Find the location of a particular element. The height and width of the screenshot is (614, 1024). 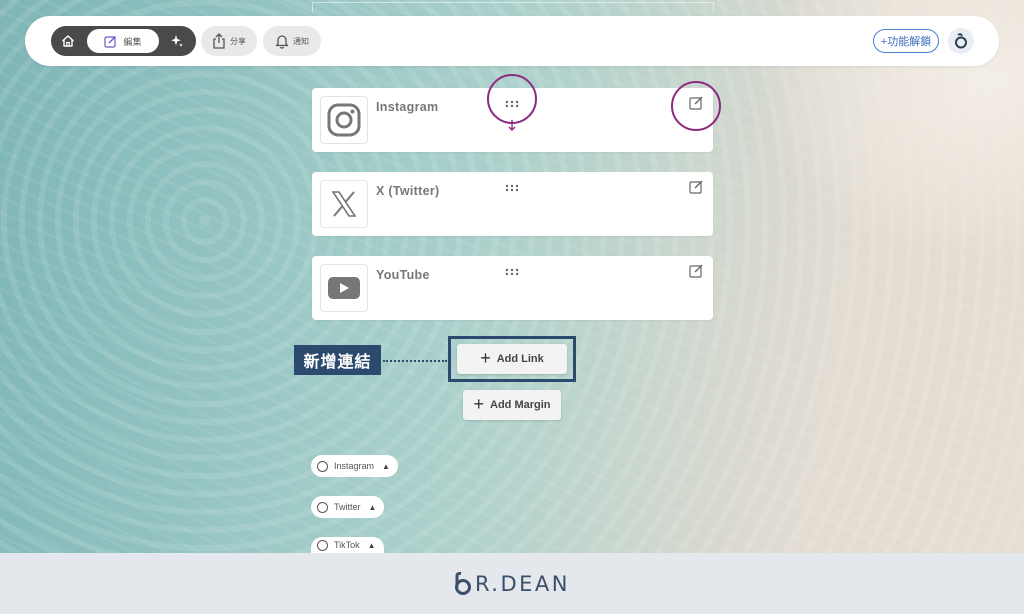

share-button: 分享 is located at coordinates (229, 41).